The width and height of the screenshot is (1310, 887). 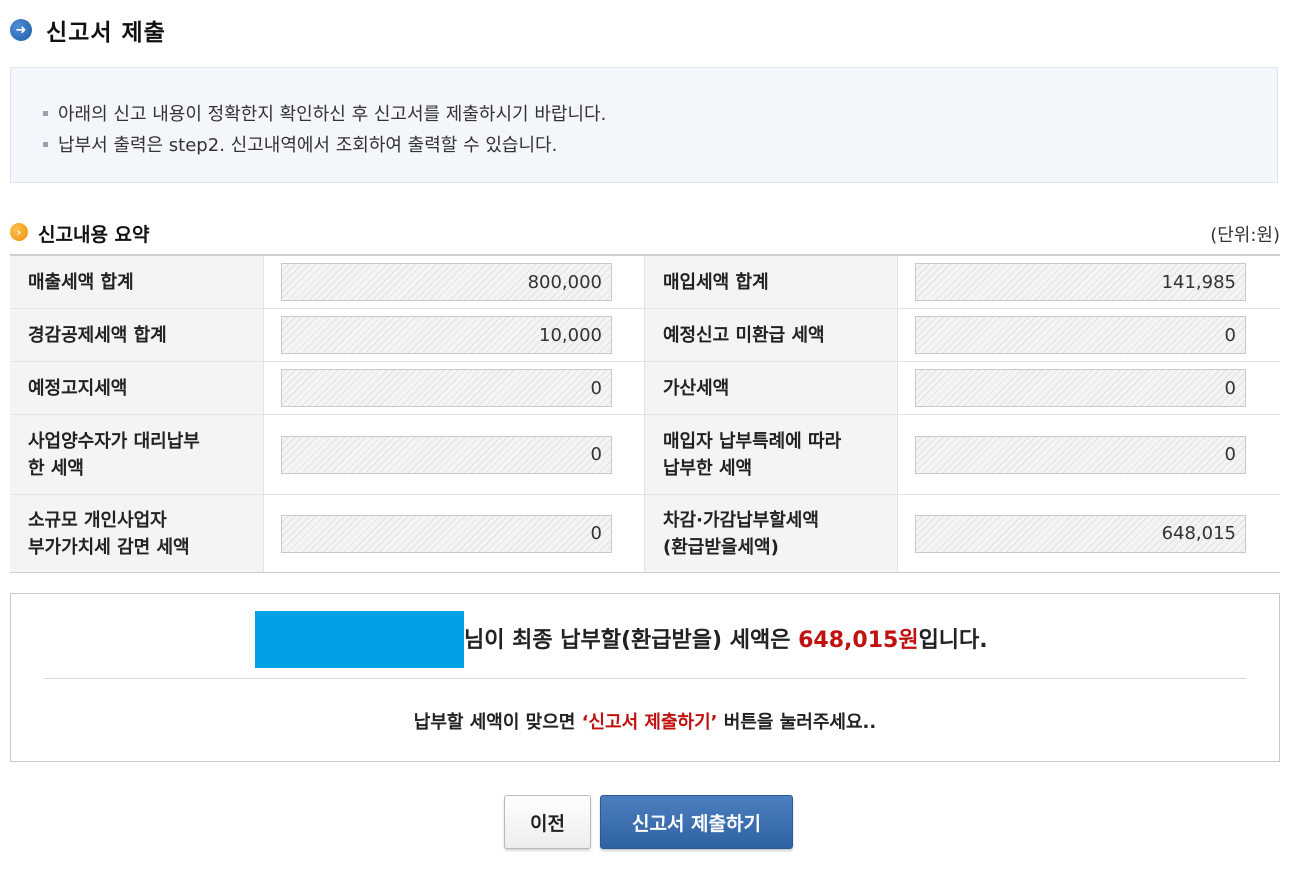 I want to click on notice-text: 납부서 출력은 step2. 신고내역에서 조회하여 출력할 수 있습니다., so click(x=308, y=145).